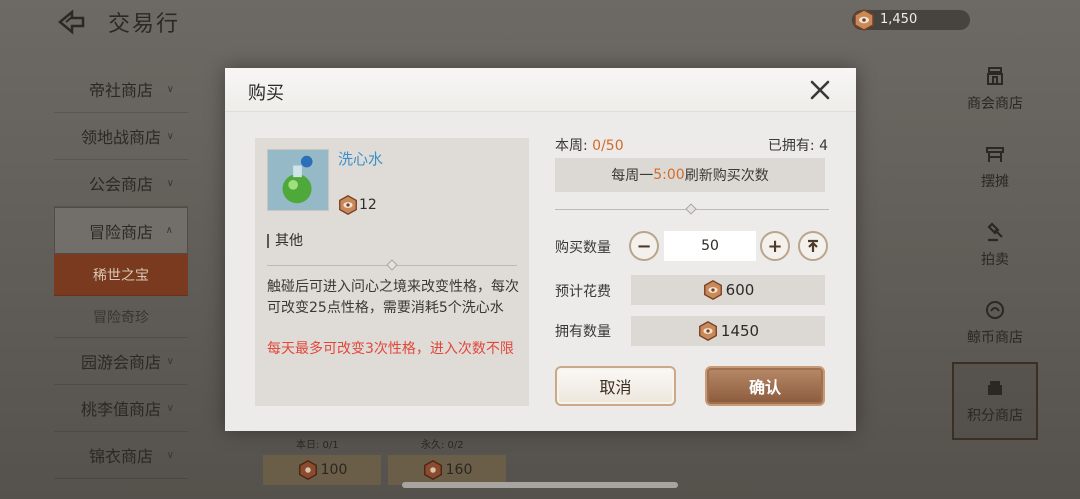  I want to click on tab-label: 积分商店, so click(995, 416).